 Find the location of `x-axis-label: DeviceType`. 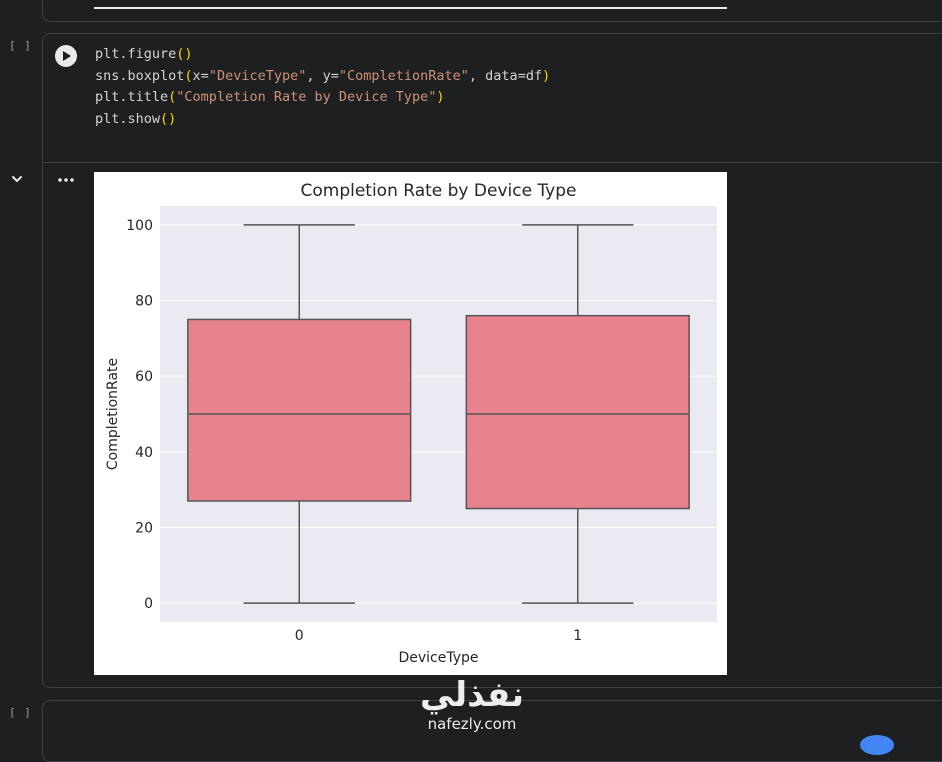

x-axis-label: DeviceType is located at coordinates (438, 658).